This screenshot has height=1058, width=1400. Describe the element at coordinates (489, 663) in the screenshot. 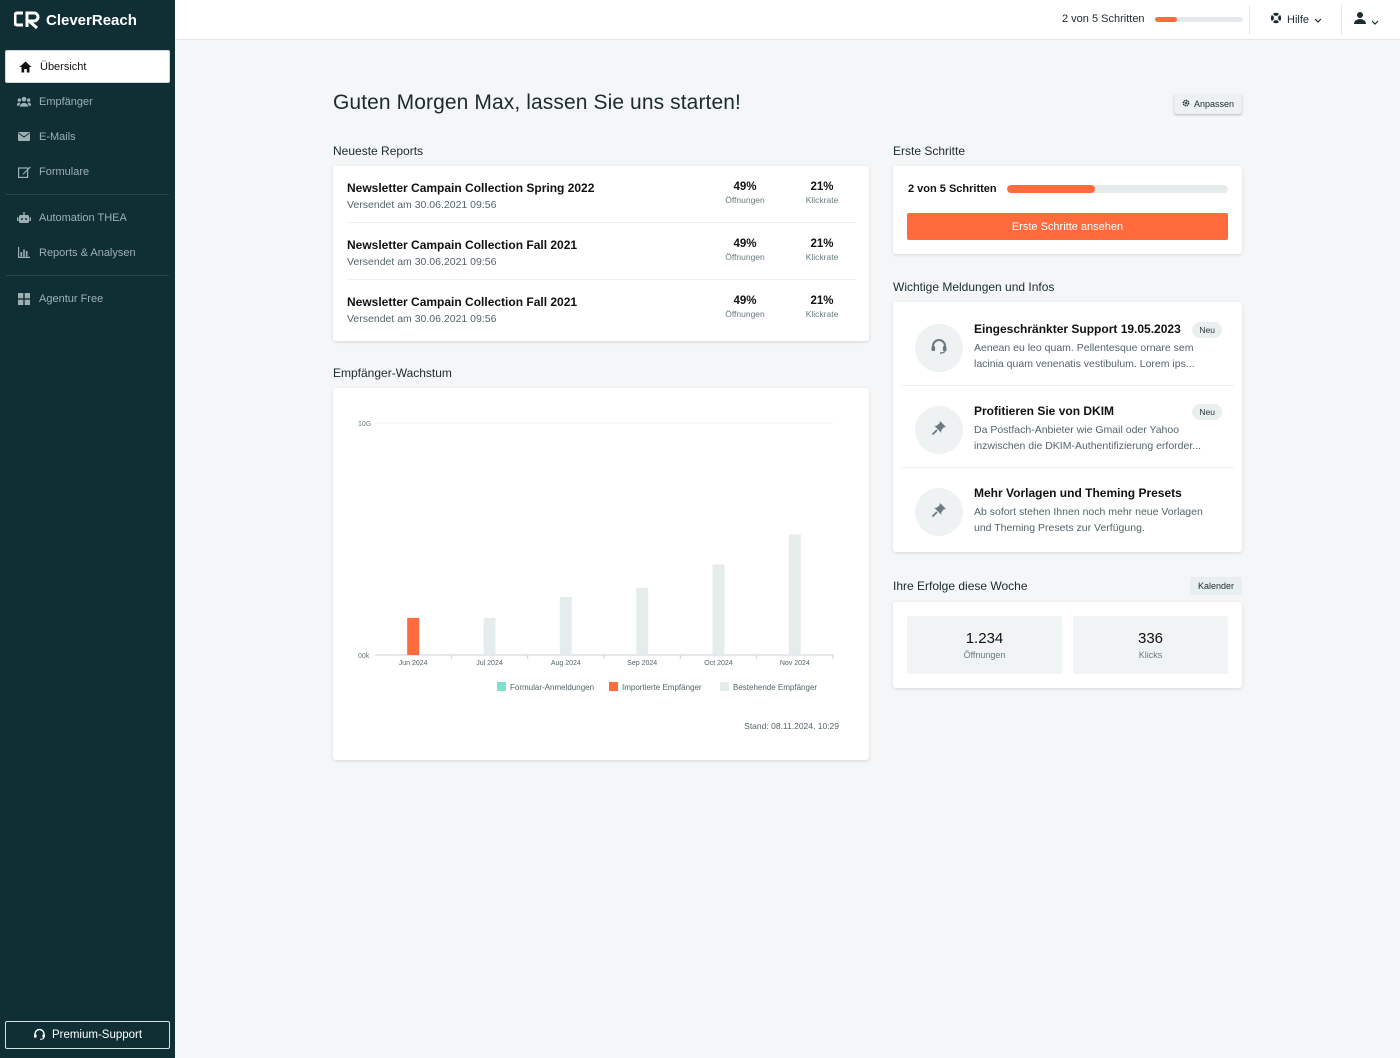

I see `chart-x-tick-label: Jul 2024` at that location.